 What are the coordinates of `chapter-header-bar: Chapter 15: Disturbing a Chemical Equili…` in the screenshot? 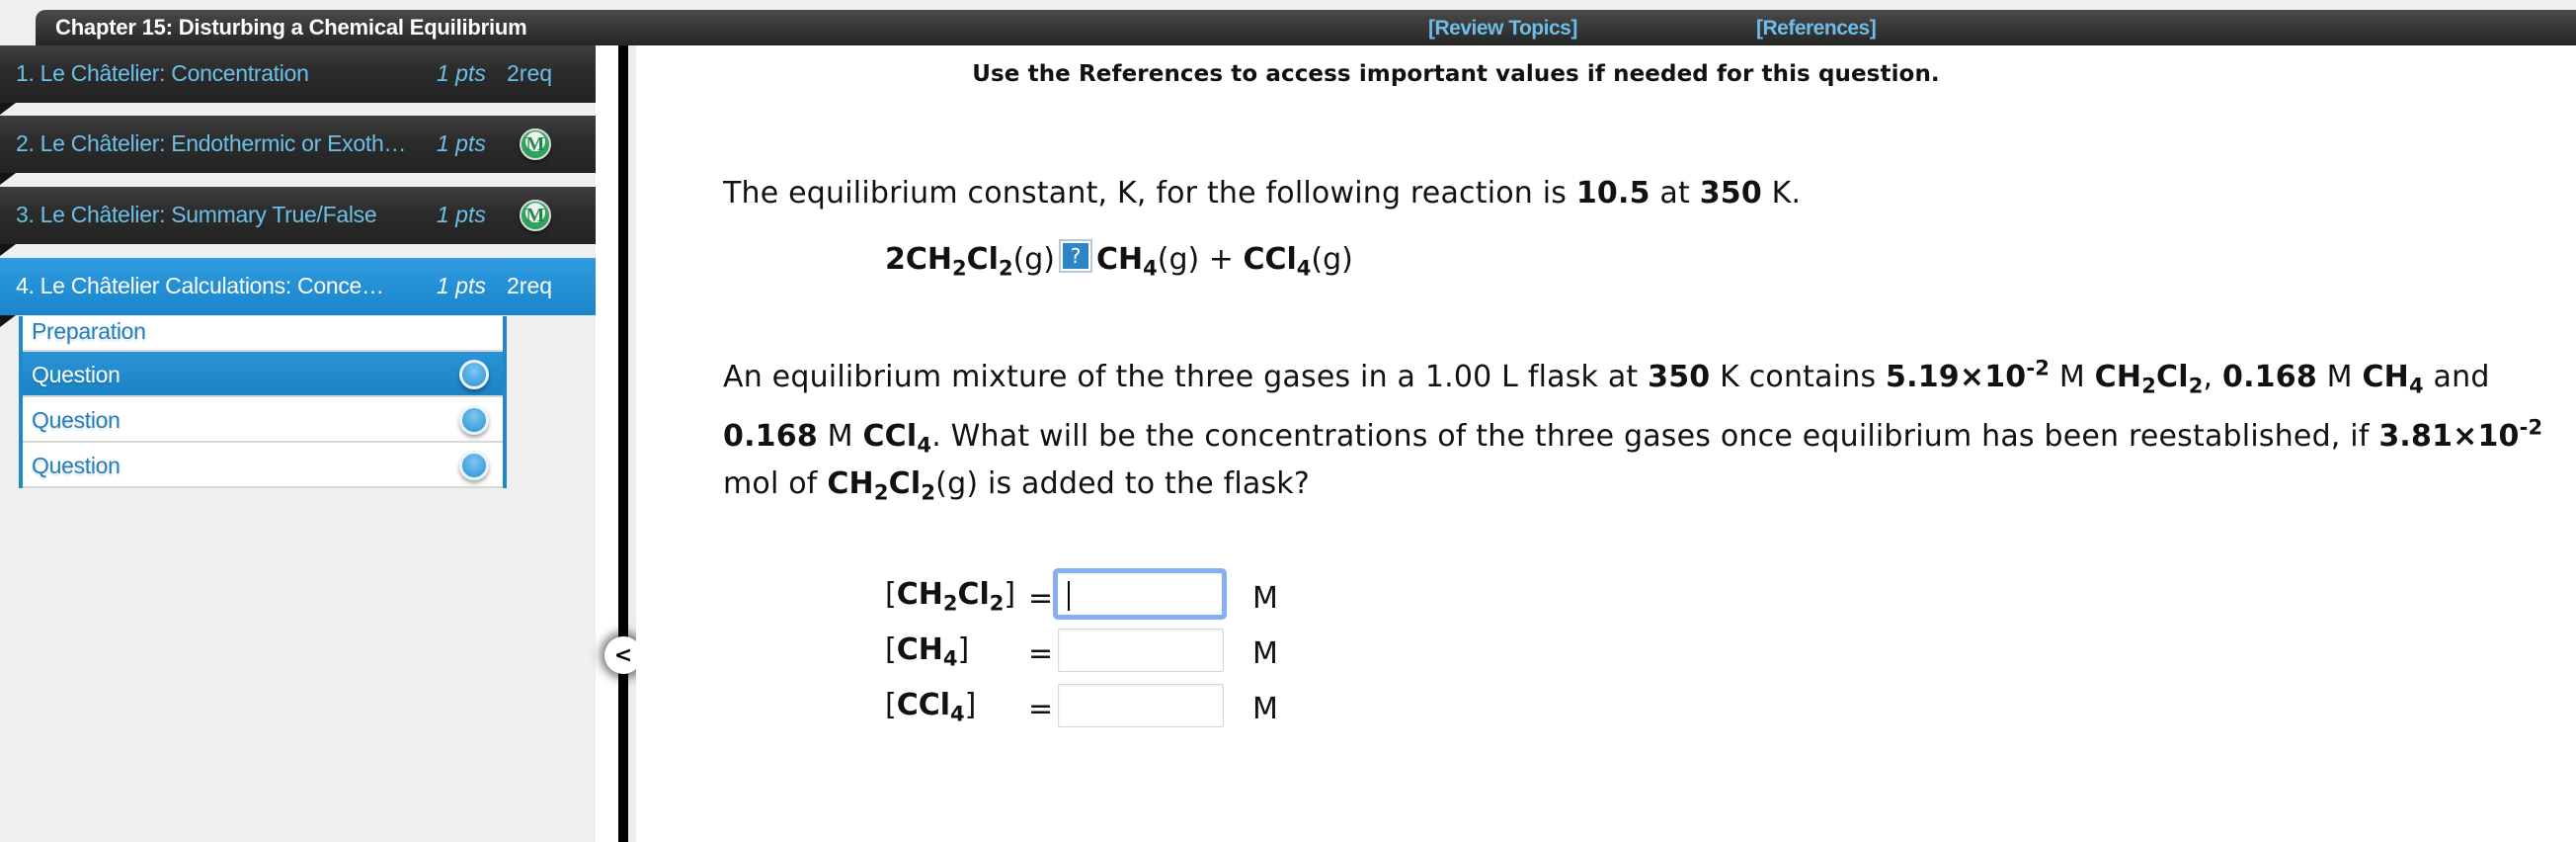 It's located at (1306, 28).